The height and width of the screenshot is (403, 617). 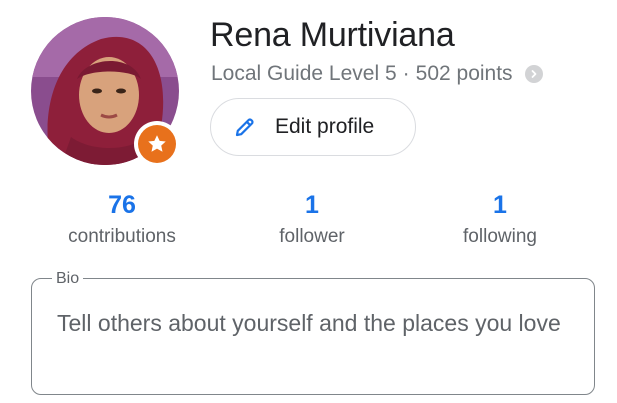 I want to click on contributions-label: contributions, so click(x=122, y=236).